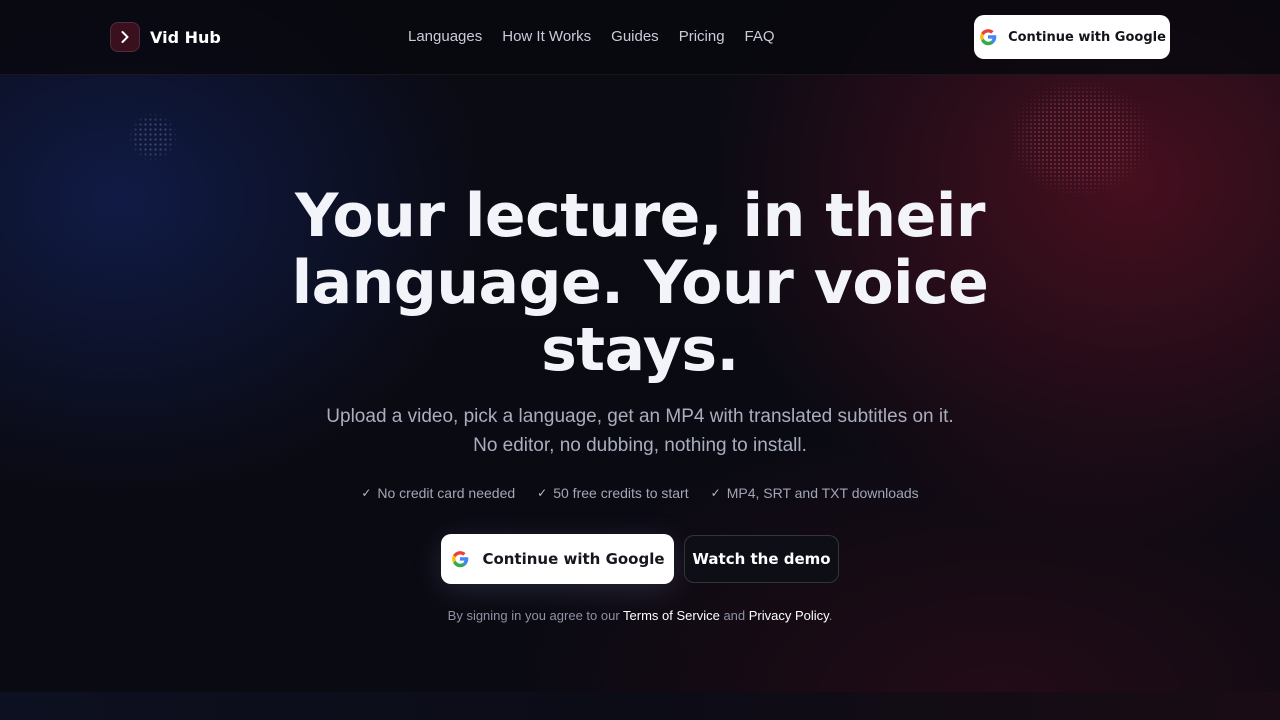  I want to click on terms-of-service-link: Terms of Service, so click(671, 615).